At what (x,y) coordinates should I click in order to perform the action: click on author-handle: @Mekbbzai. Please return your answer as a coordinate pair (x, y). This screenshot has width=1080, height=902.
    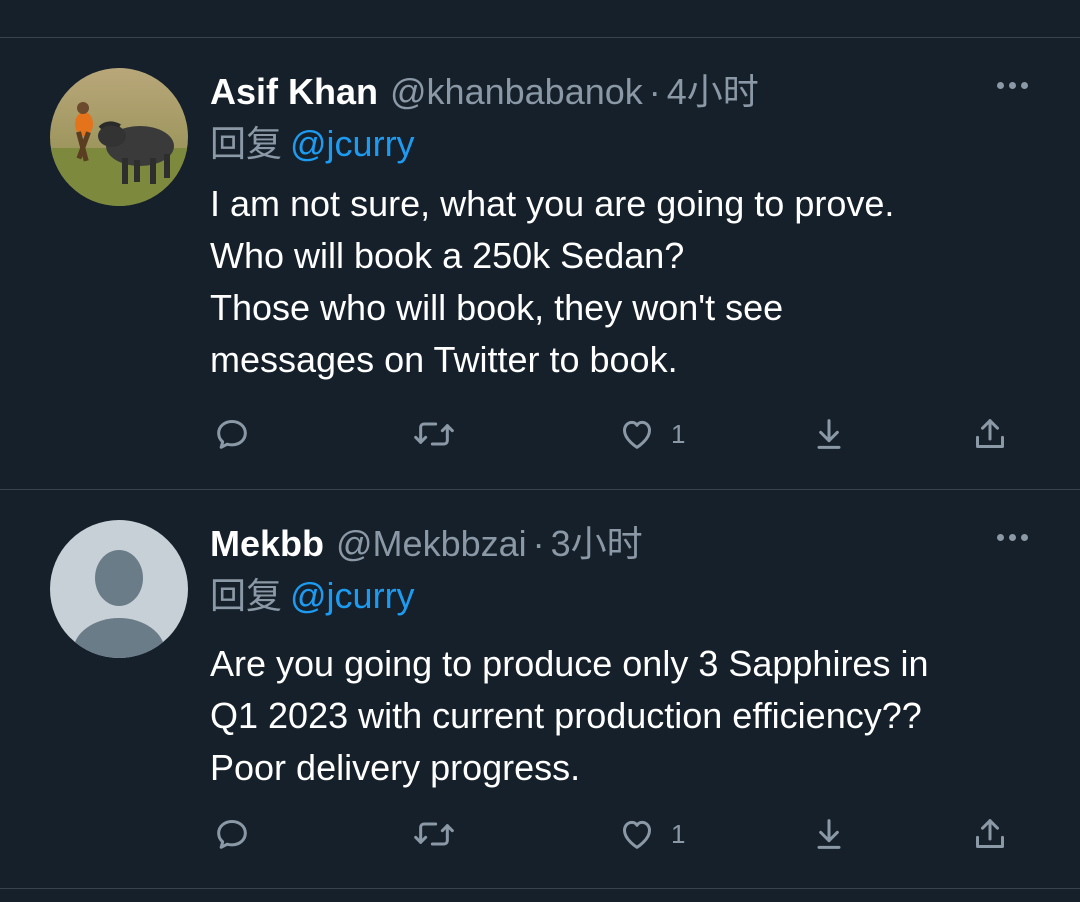
    Looking at the image, I should click on (431, 544).